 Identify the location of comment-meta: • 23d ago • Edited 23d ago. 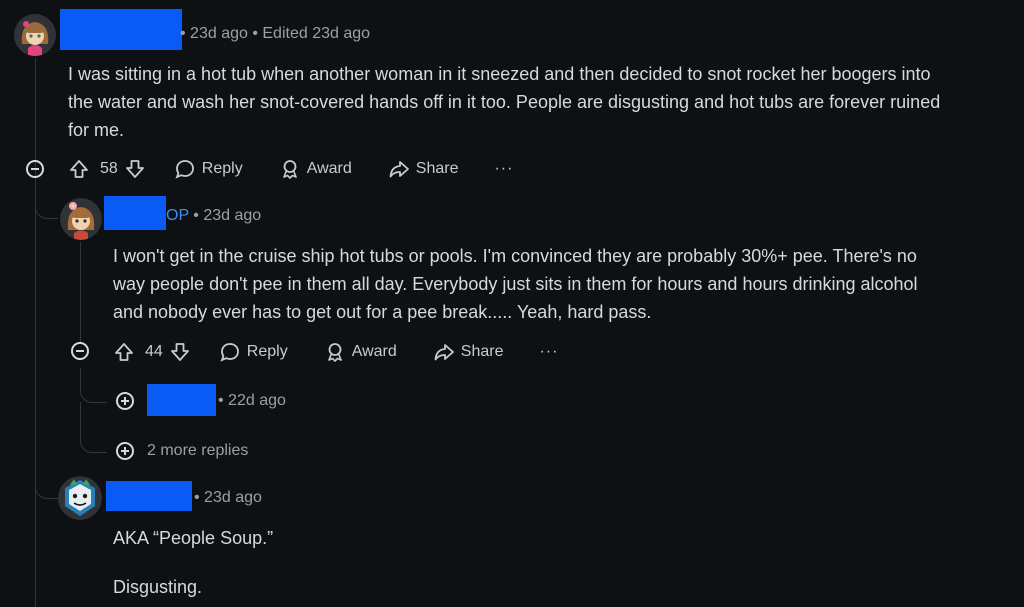
(275, 33).